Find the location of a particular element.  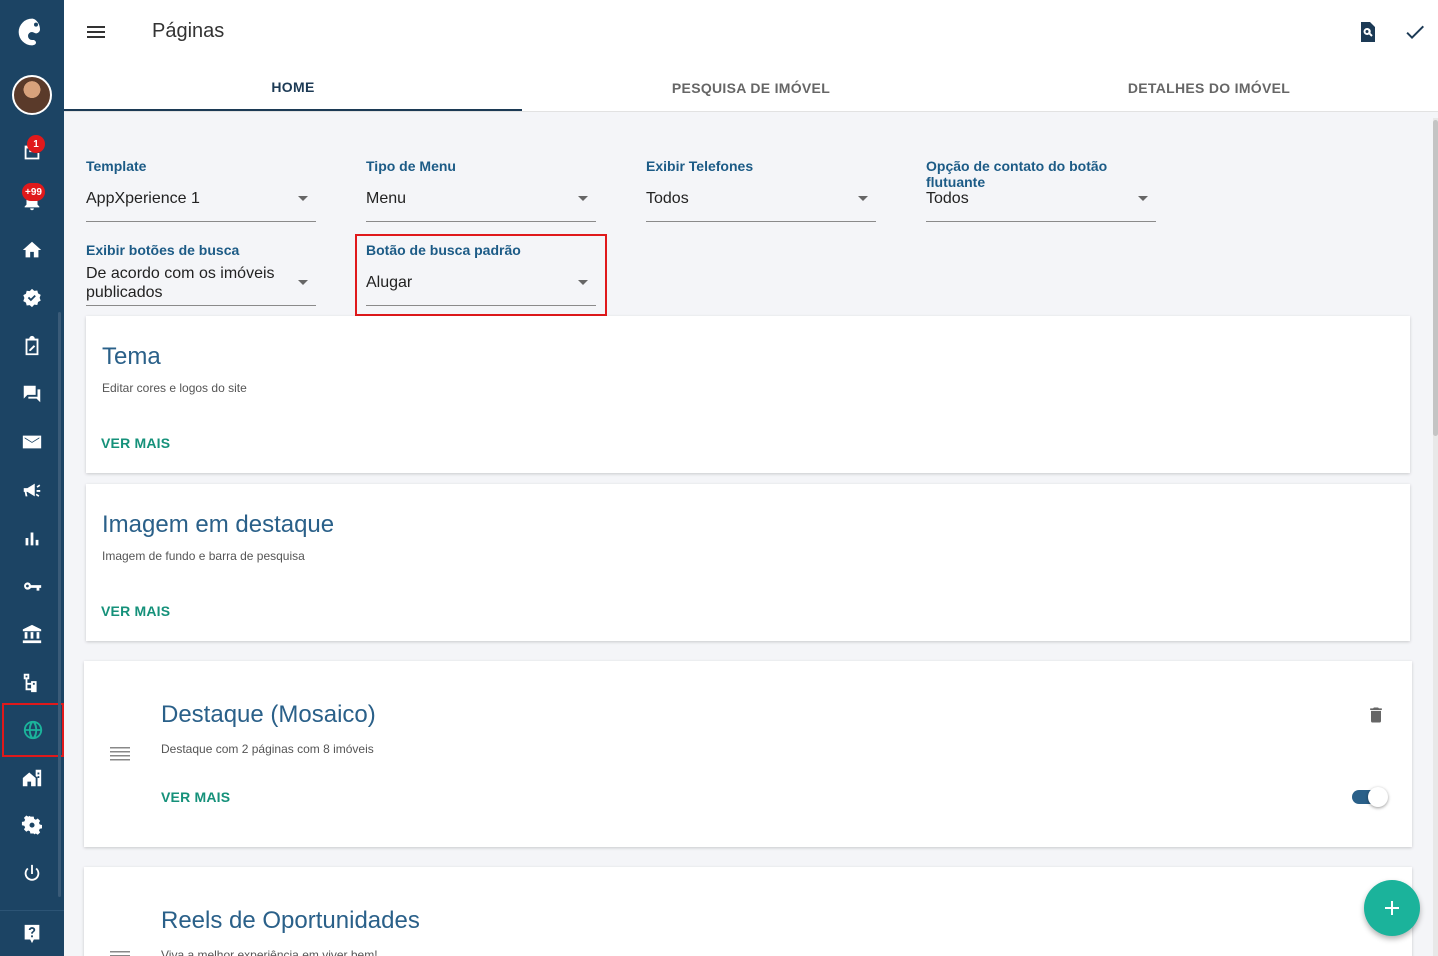

card-title: Reels de Oportunidades is located at coordinates (290, 920).